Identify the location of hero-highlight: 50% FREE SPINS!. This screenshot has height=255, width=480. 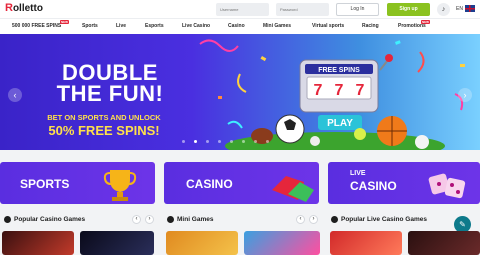
(104, 130).